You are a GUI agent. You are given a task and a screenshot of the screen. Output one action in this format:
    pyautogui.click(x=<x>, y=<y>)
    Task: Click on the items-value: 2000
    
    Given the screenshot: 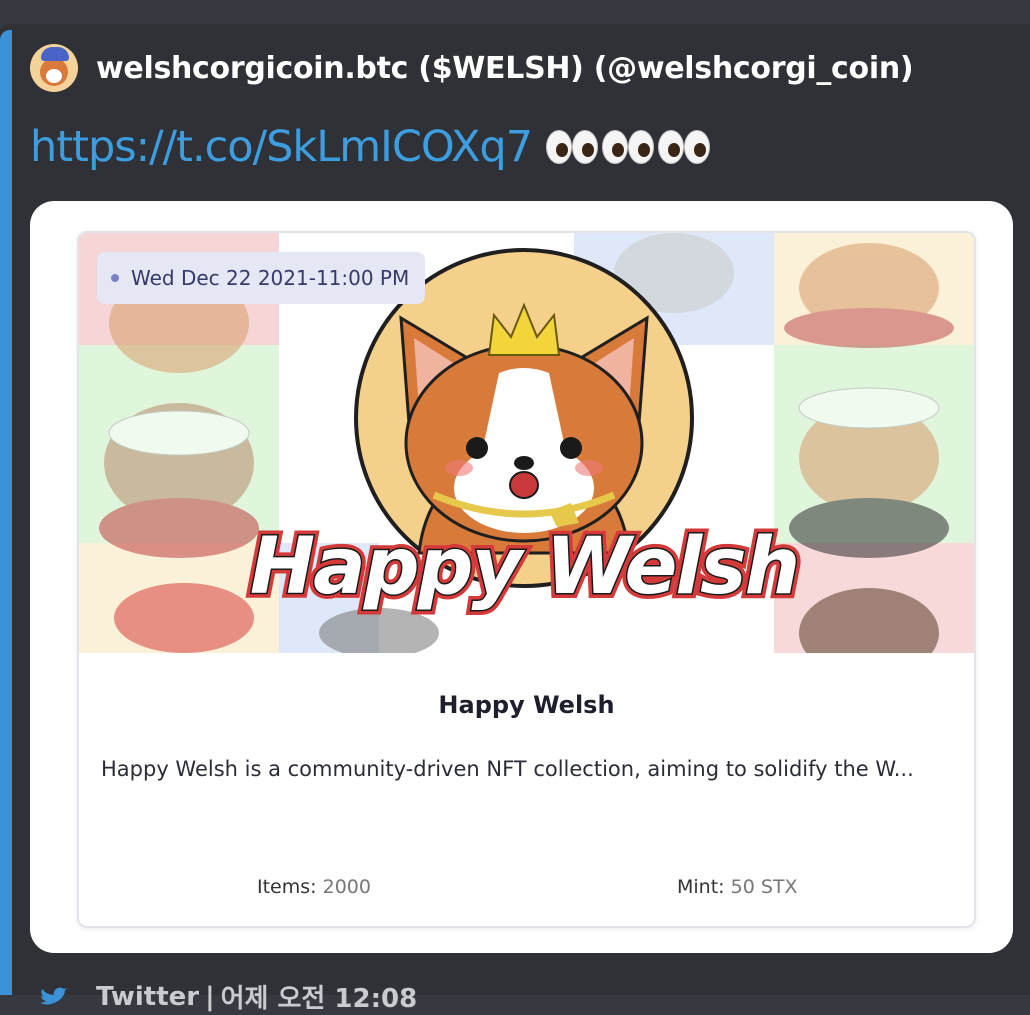 What is the action you would take?
    pyautogui.click(x=346, y=887)
    